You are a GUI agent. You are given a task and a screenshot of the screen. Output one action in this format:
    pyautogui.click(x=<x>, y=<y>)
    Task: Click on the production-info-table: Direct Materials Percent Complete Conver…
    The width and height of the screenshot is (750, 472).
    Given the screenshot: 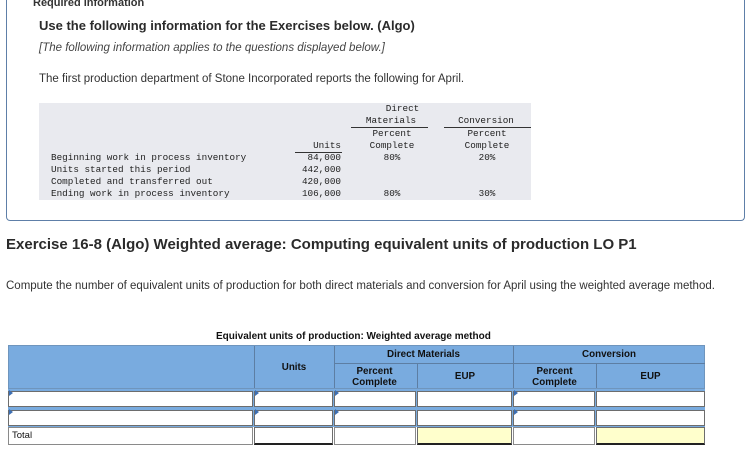 What is the action you would take?
    pyautogui.click(x=285, y=151)
    